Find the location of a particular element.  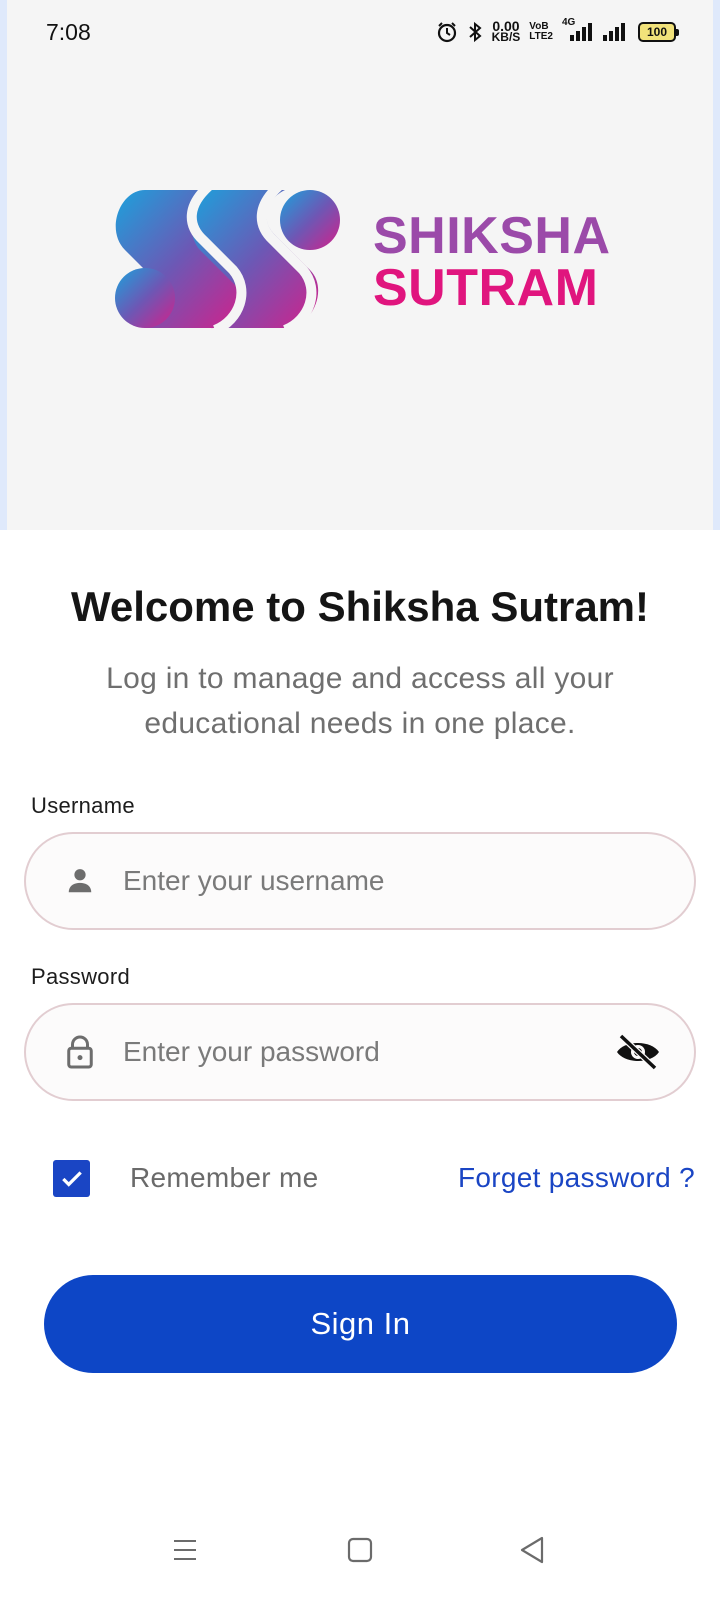

volte-indicator: VoB LTE2 is located at coordinates (541, 32).